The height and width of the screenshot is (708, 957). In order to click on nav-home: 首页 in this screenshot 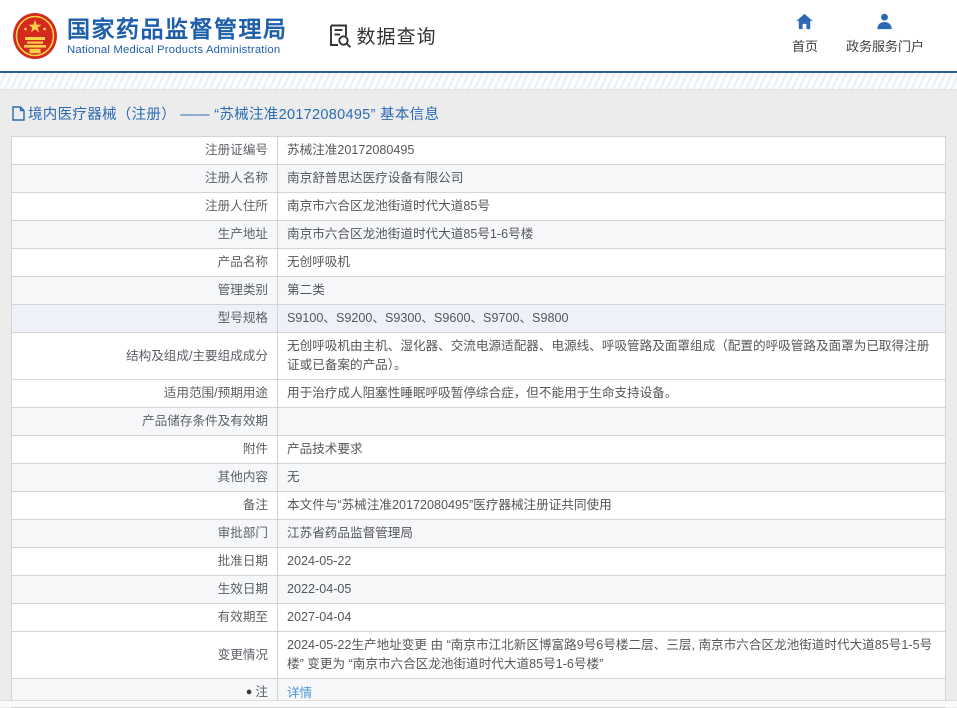, I will do `click(805, 33)`.